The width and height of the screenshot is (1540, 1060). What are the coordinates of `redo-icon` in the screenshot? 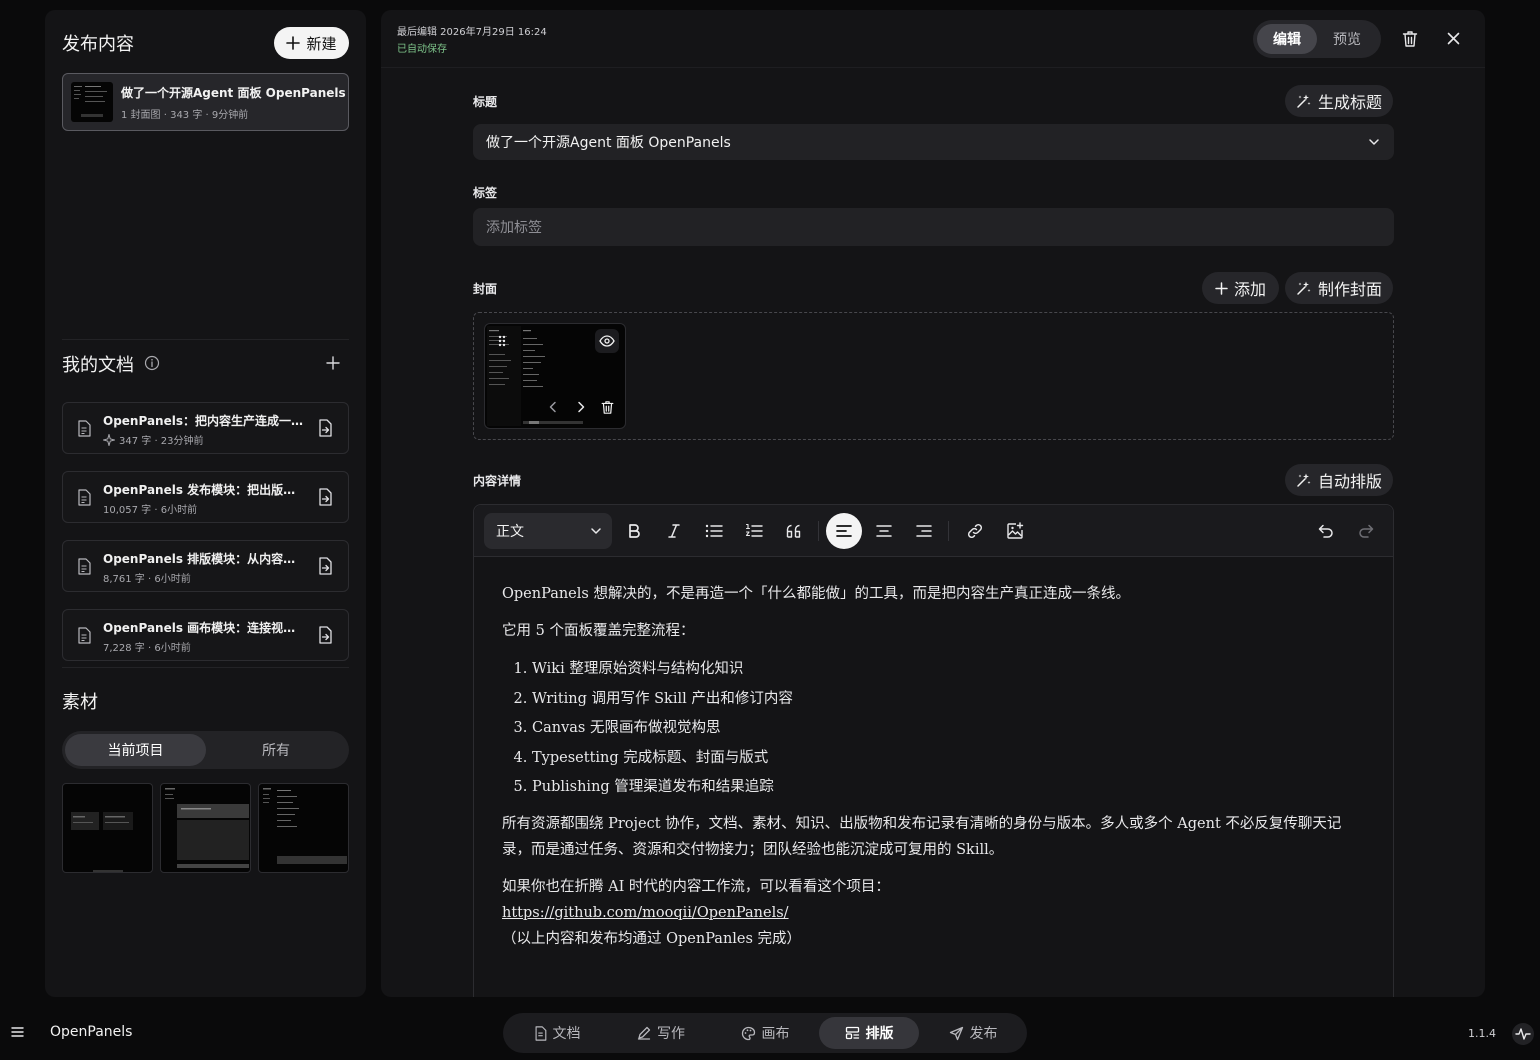 It's located at (1366, 531).